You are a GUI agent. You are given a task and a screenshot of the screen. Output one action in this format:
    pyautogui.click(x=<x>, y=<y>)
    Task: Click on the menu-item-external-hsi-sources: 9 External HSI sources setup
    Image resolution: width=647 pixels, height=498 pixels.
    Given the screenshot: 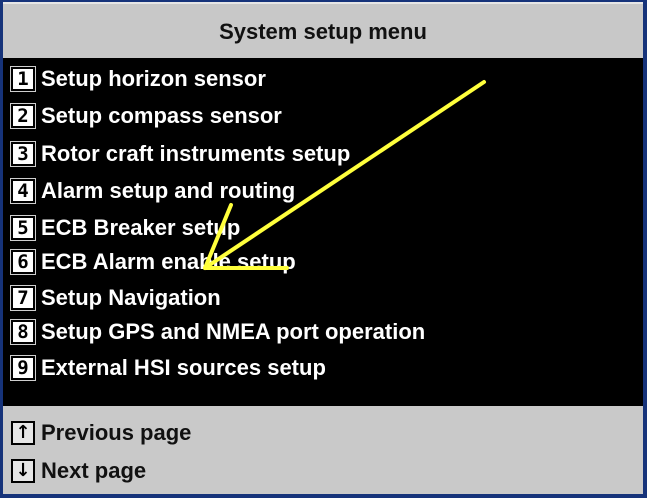 What is the action you would take?
    pyautogui.click(x=168, y=368)
    